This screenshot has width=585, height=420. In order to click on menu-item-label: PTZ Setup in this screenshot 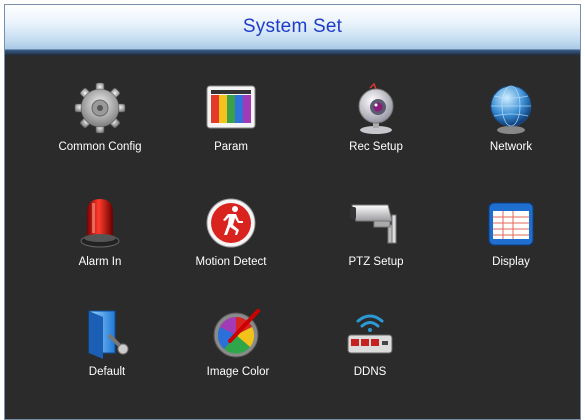, I will do `click(376, 262)`.